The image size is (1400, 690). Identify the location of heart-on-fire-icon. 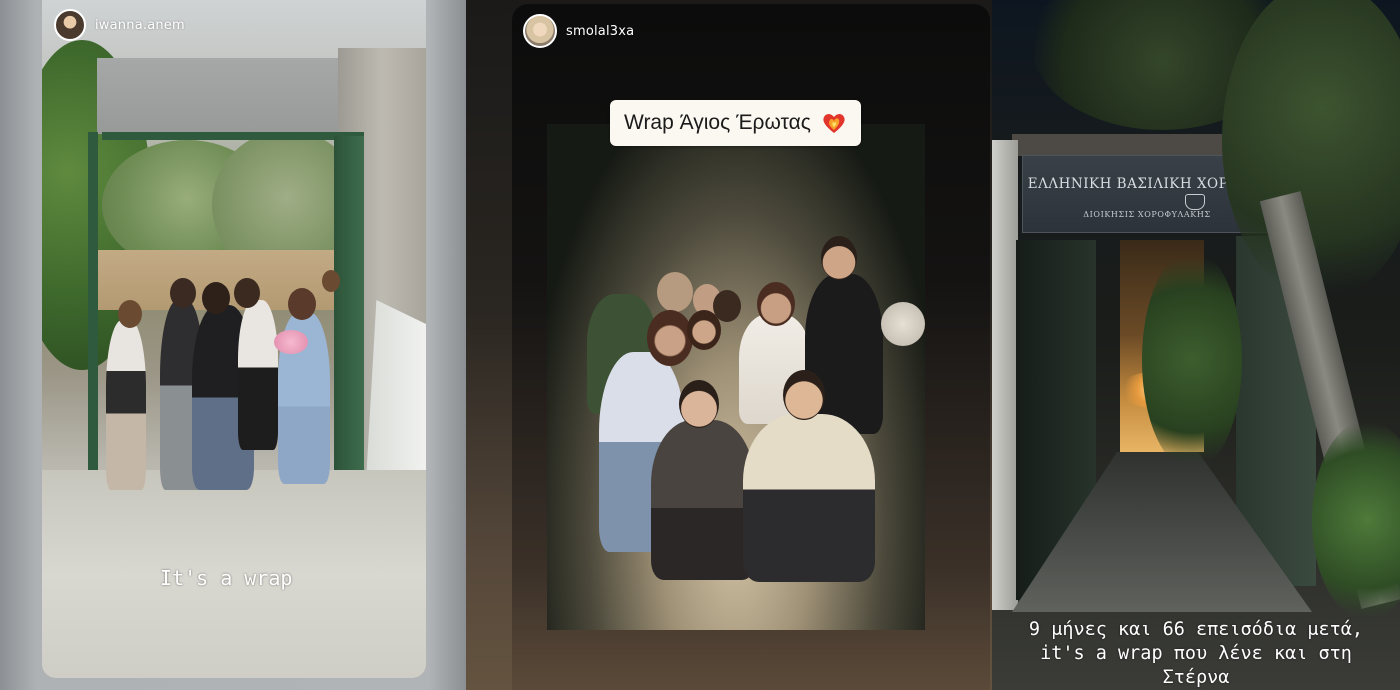
(834, 123).